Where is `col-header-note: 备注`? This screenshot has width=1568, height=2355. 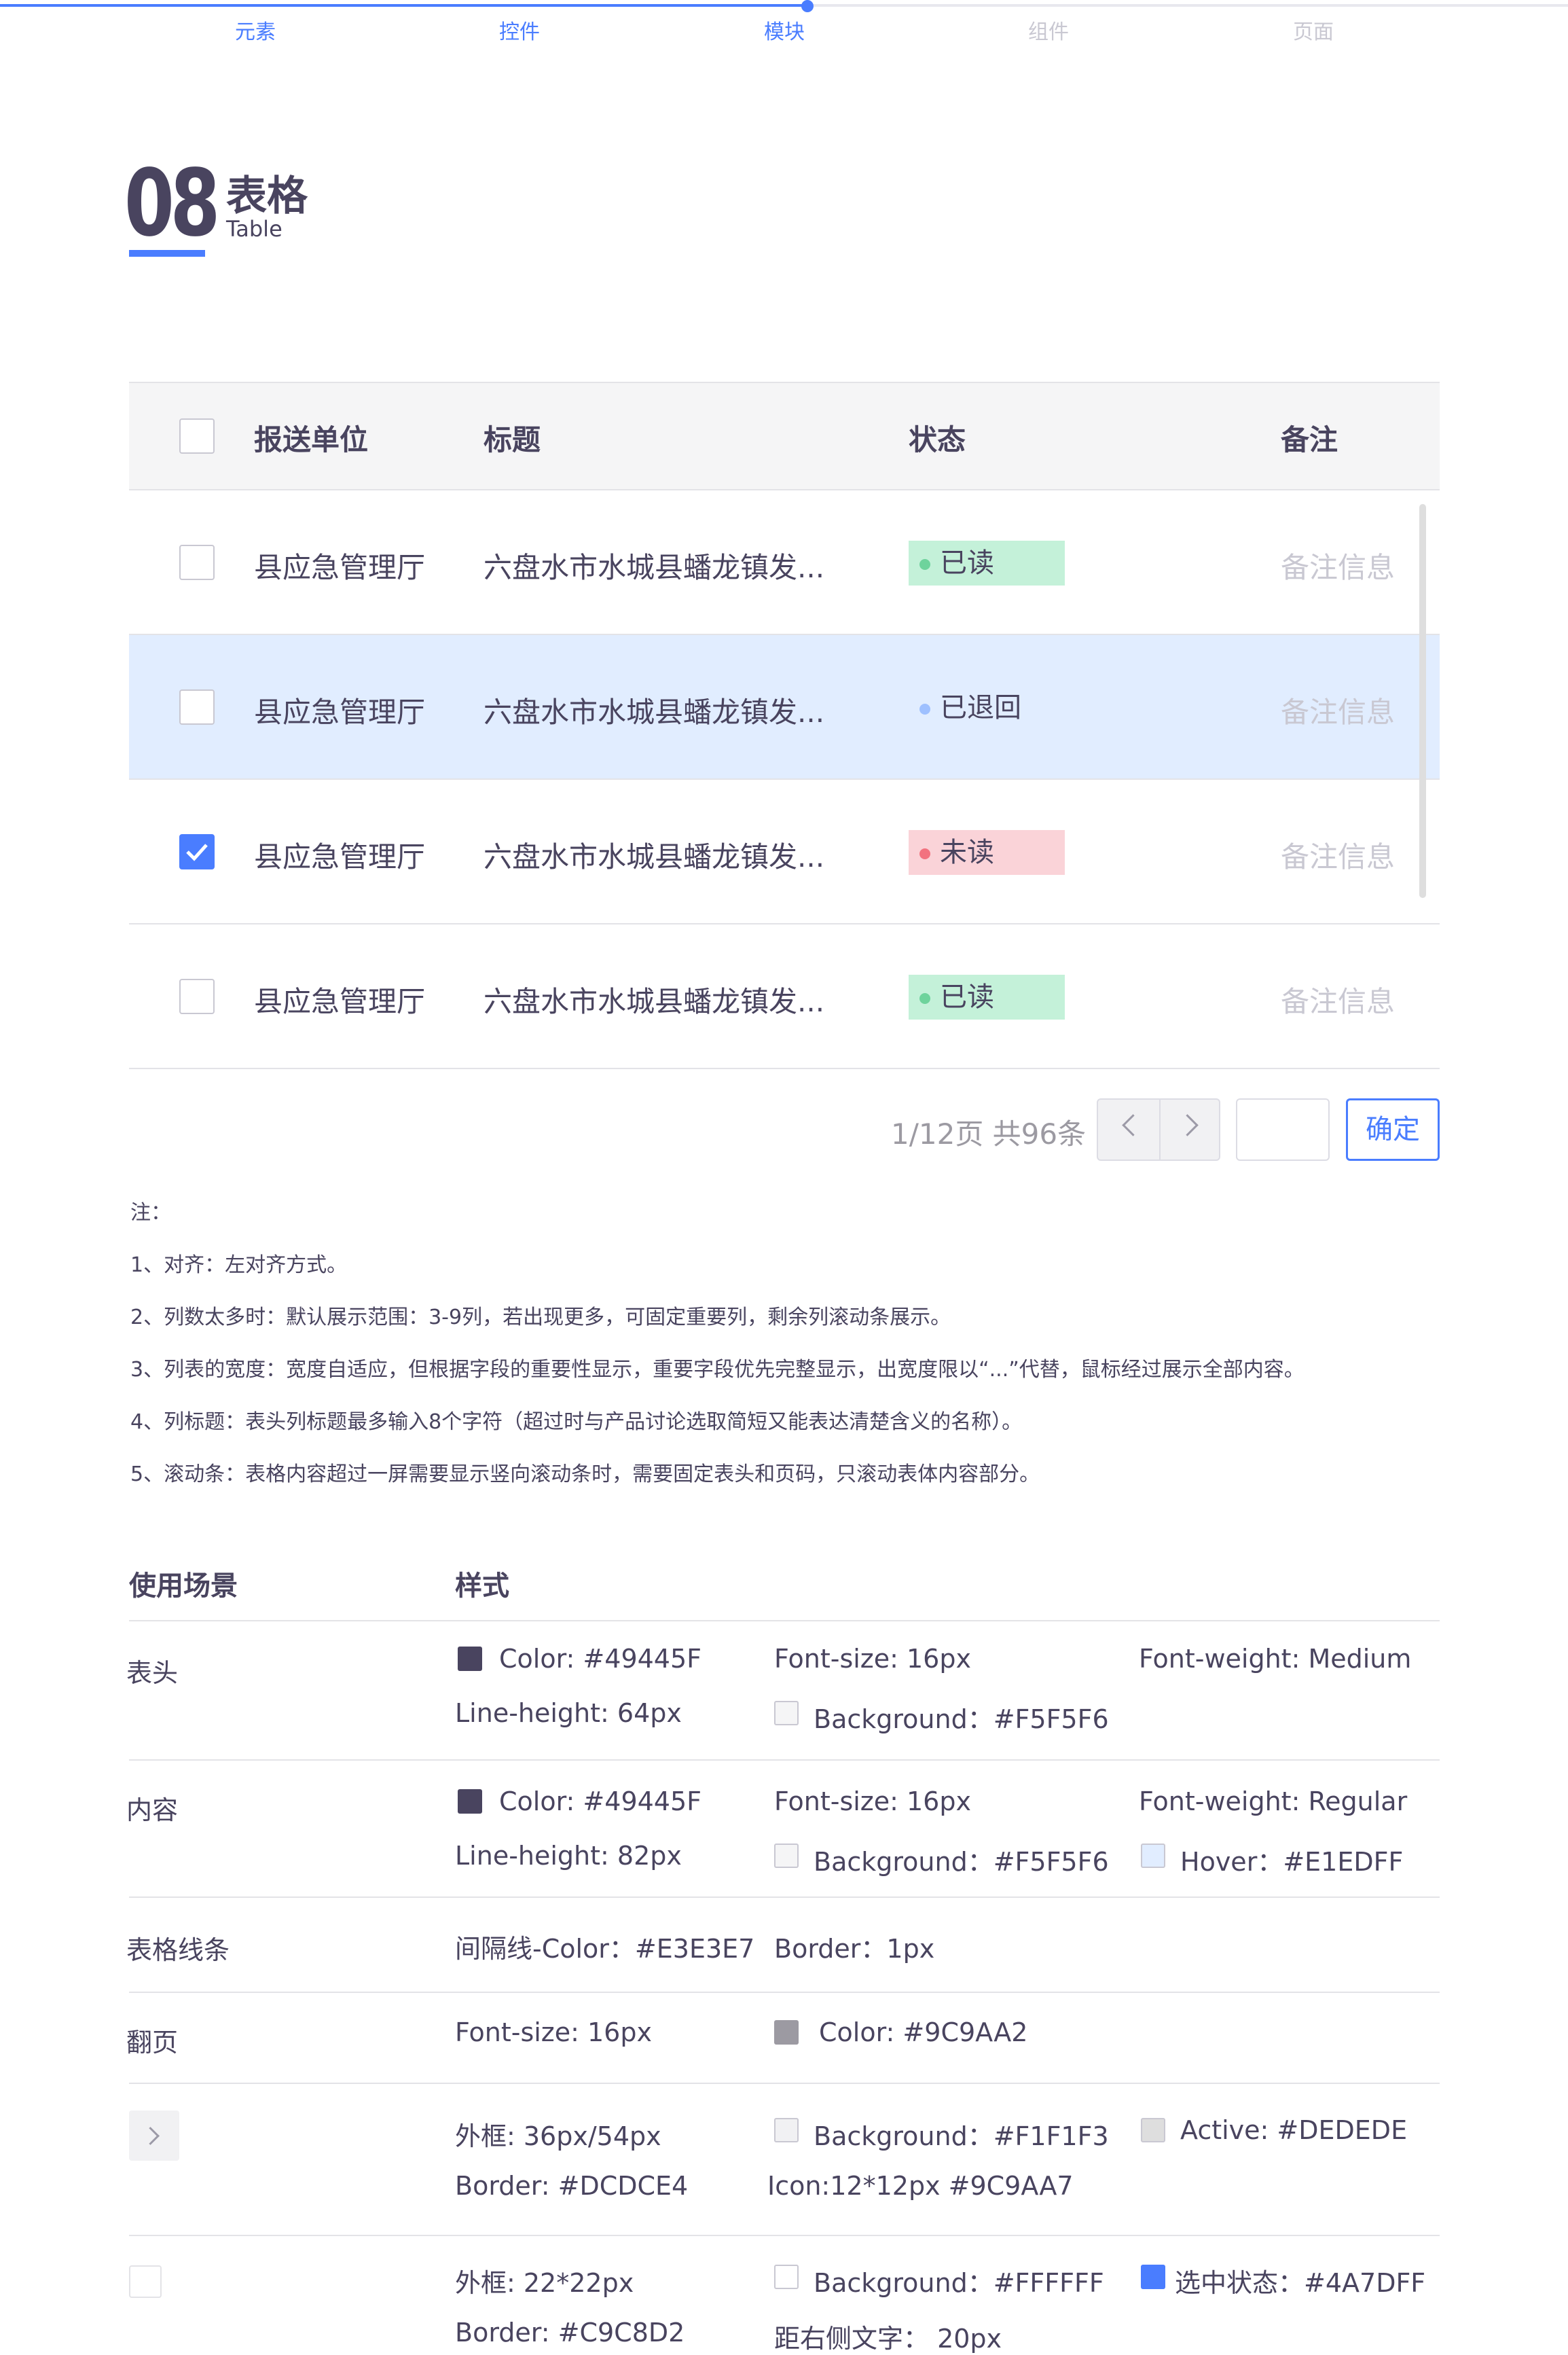 col-header-note: 备注 is located at coordinates (1309, 438).